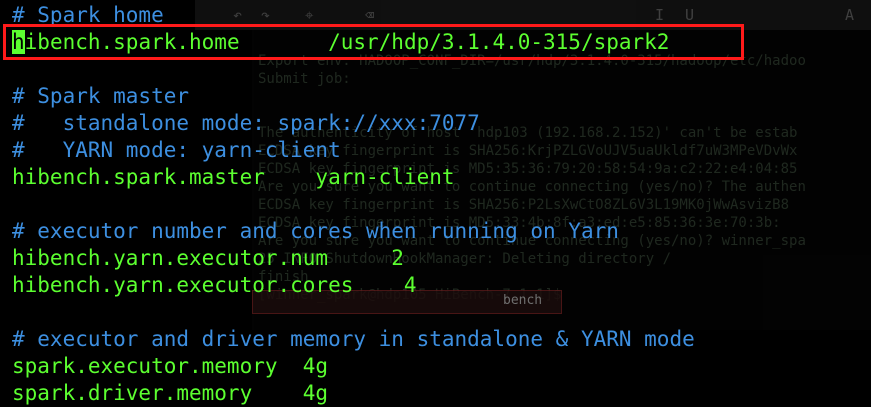 The image size is (871, 407). Describe the element at coordinates (373, 42) in the screenshot. I see `highlight-box` at that location.